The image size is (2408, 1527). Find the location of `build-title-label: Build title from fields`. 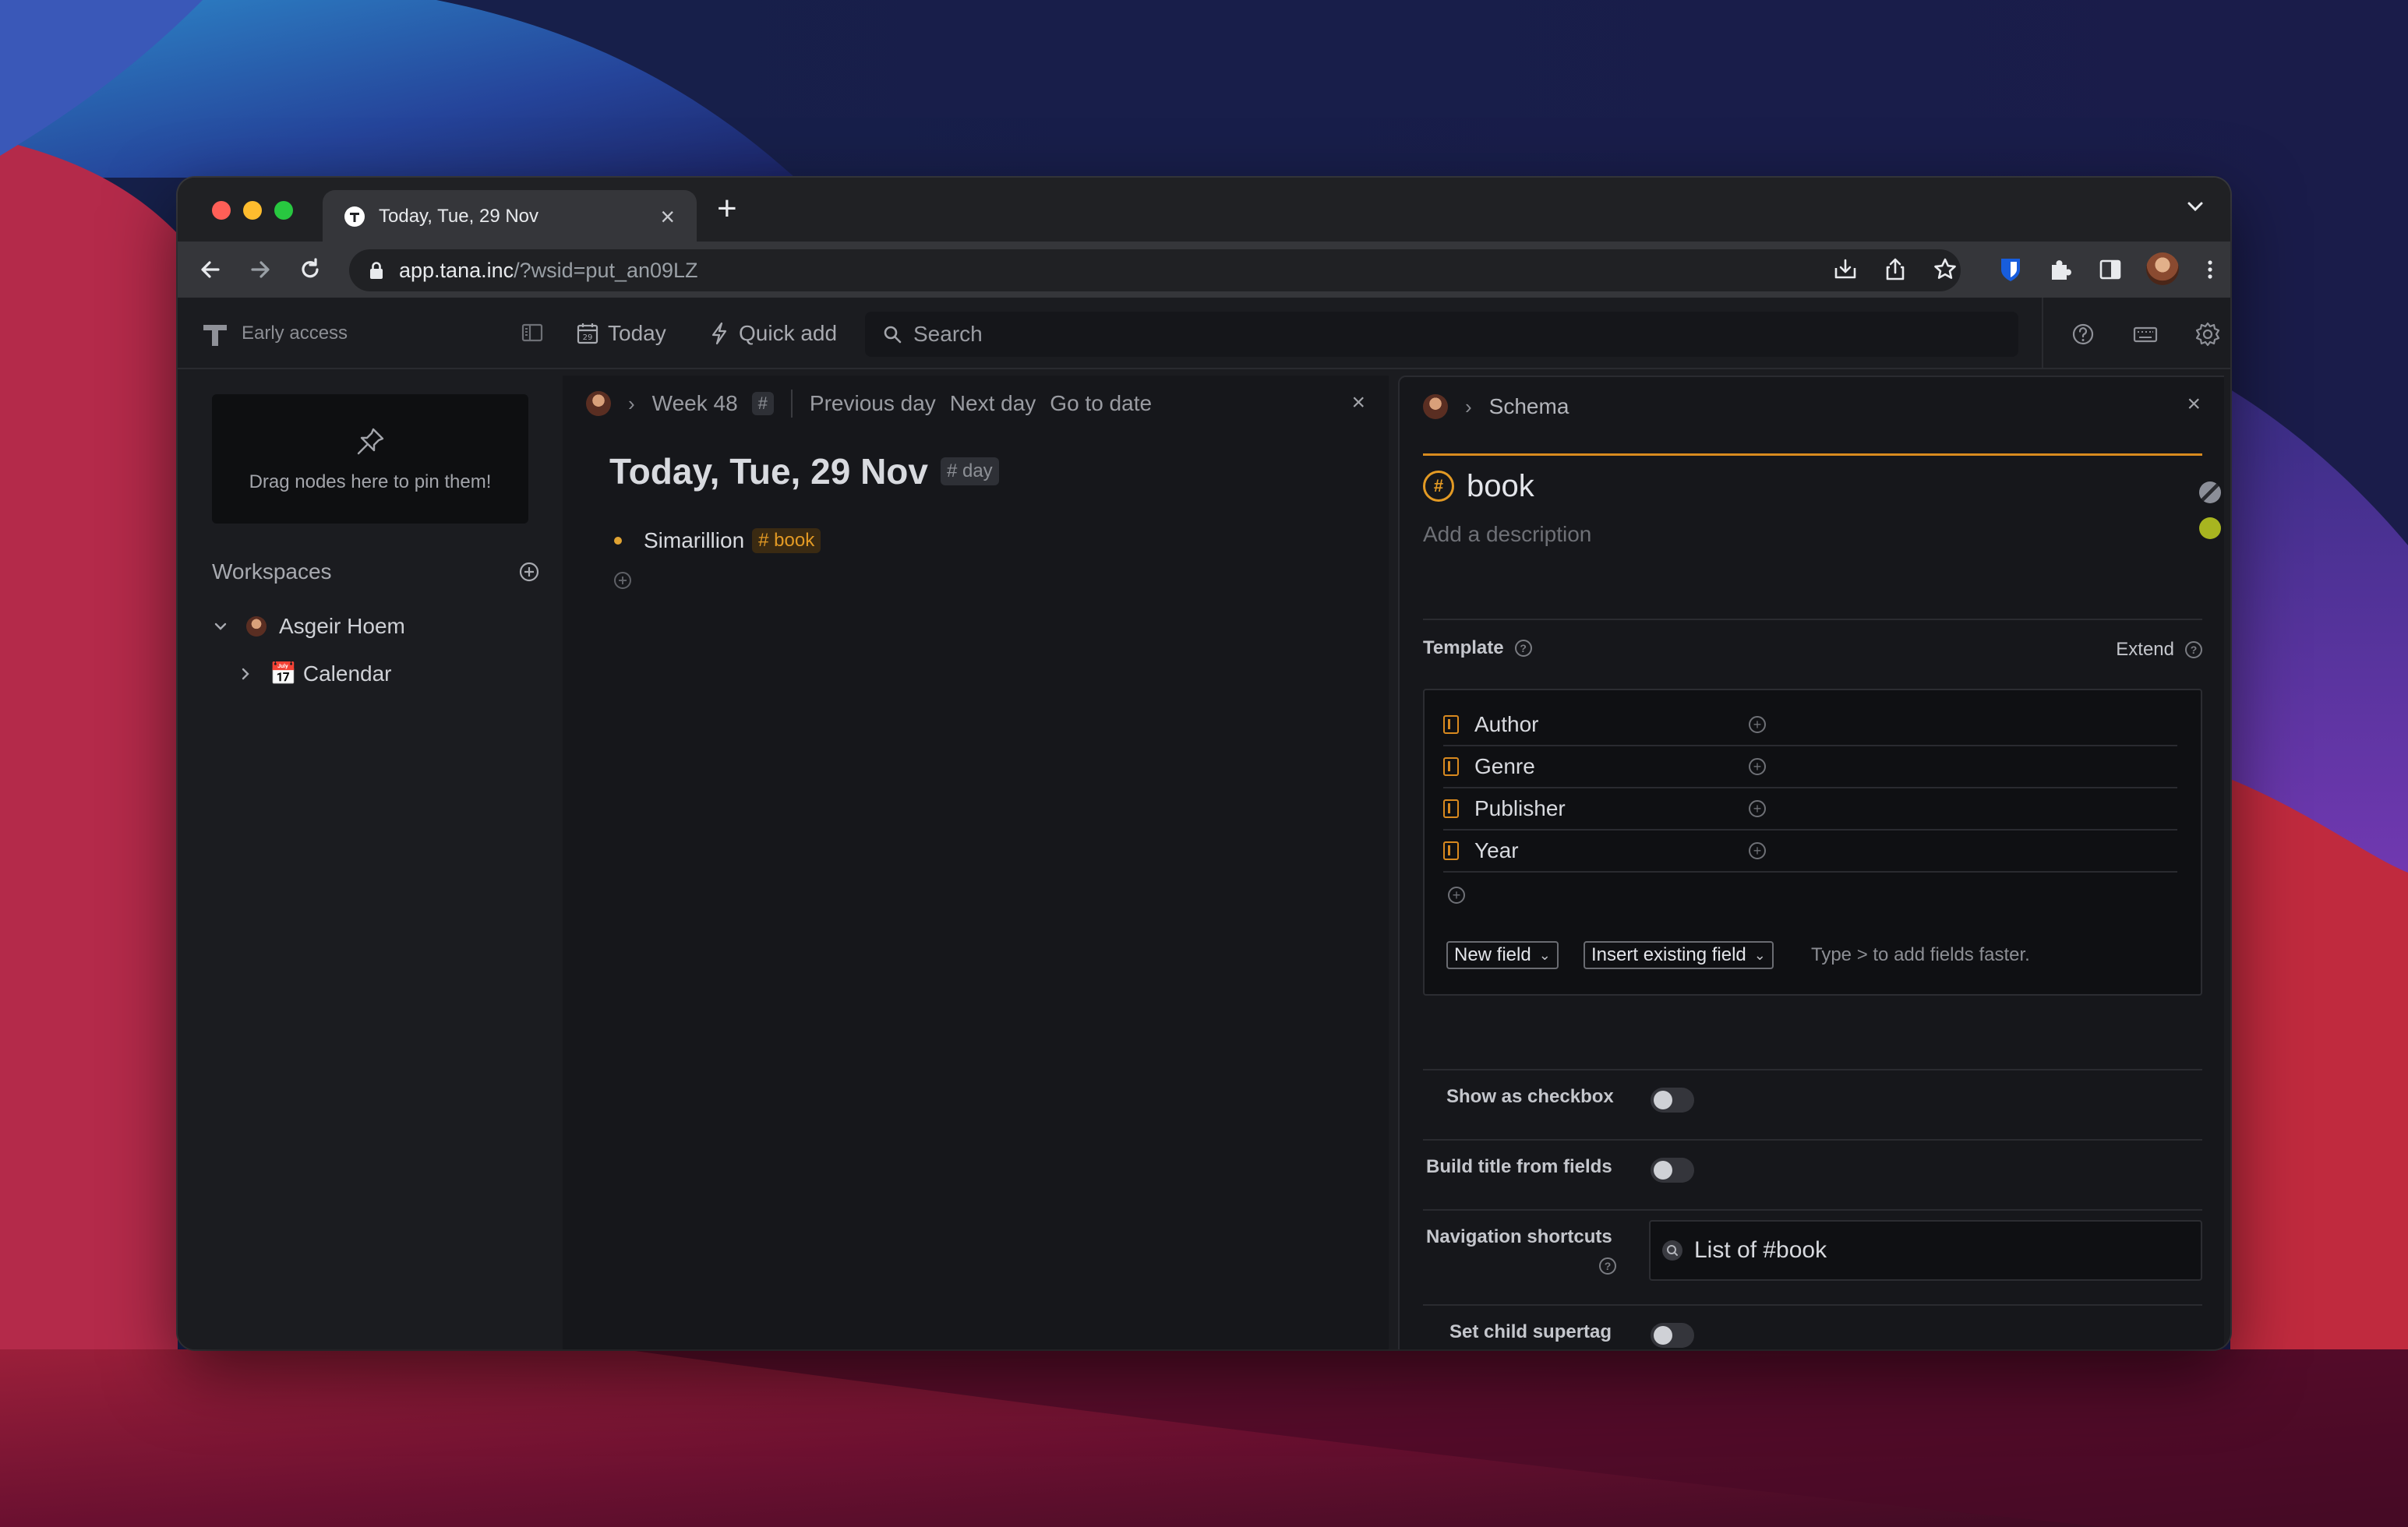

build-title-label: Build title from fields is located at coordinates (1519, 1166).